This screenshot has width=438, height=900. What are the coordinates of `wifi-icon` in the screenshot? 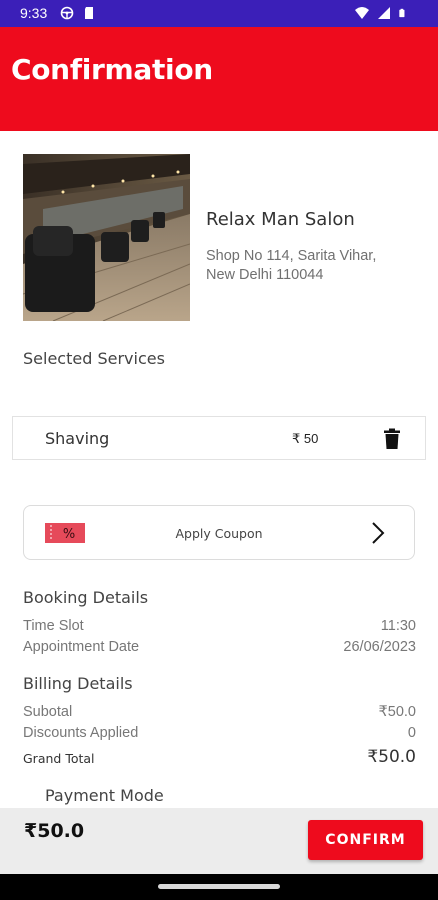 It's located at (362, 13).